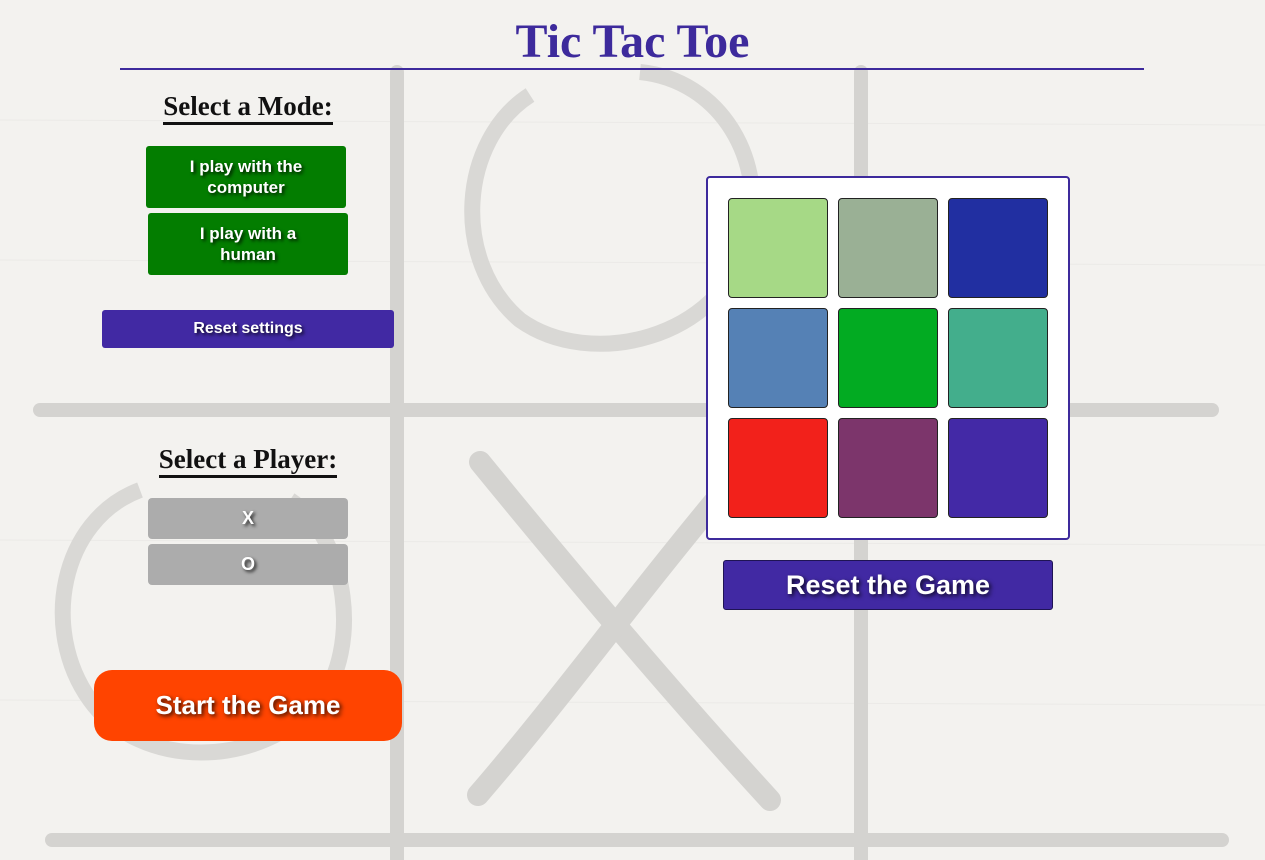 Image resolution: width=1265 pixels, height=860 pixels. Describe the element at coordinates (632, 69) in the screenshot. I see `title-divider` at that location.